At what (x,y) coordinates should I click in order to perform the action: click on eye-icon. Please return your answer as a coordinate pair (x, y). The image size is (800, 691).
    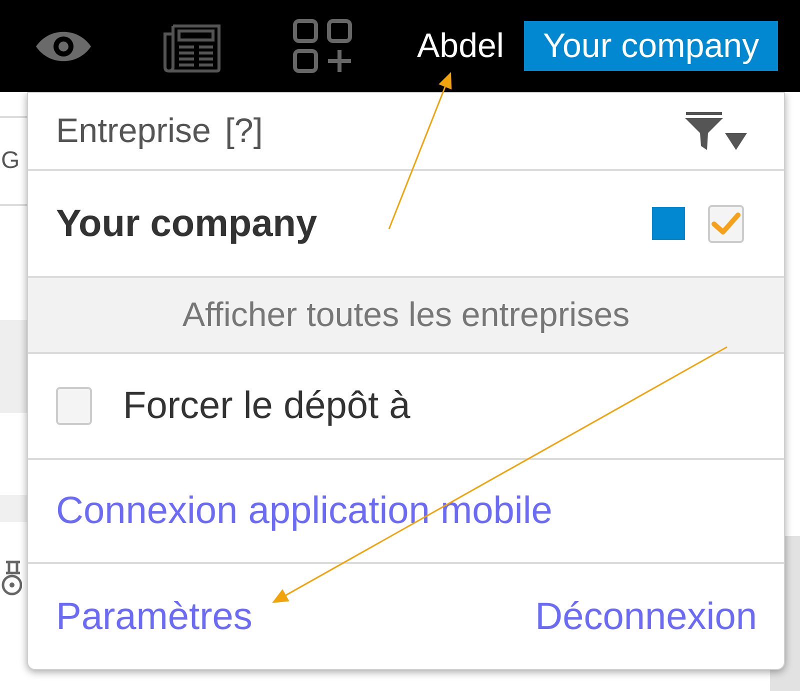
    Looking at the image, I should click on (63, 46).